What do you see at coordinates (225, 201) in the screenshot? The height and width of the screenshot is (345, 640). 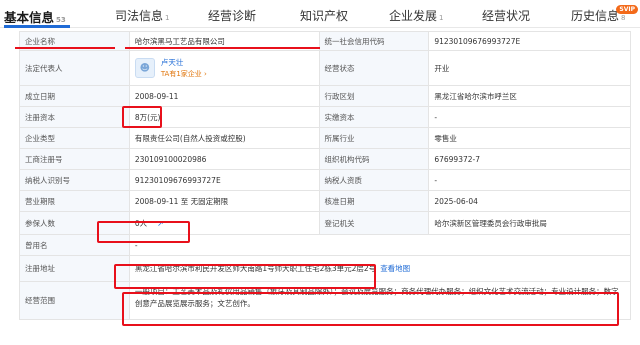 I see `business-term: 2008-09-11 至 无固定期限` at bounding box center [225, 201].